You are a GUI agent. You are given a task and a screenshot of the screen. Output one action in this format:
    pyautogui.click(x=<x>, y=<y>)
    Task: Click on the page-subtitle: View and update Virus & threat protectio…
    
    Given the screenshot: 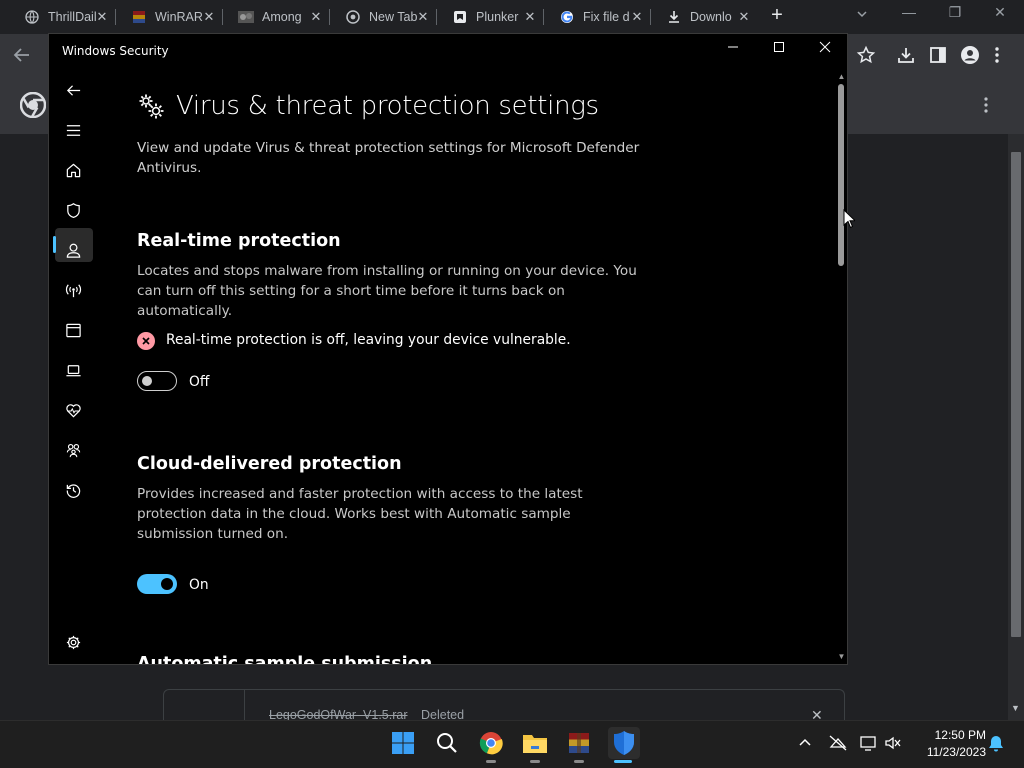 What is the action you would take?
    pyautogui.click(x=388, y=158)
    